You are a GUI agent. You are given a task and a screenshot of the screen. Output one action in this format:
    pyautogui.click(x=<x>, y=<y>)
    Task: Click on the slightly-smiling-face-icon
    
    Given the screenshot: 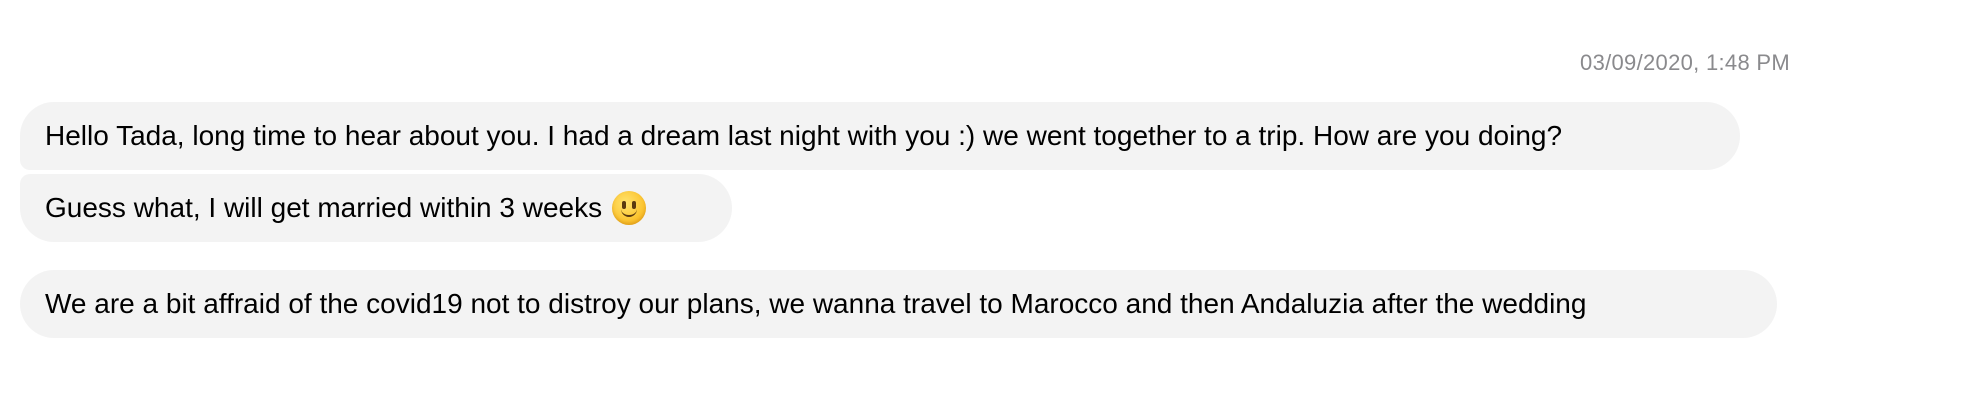 What is the action you would take?
    pyautogui.click(x=629, y=208)
    